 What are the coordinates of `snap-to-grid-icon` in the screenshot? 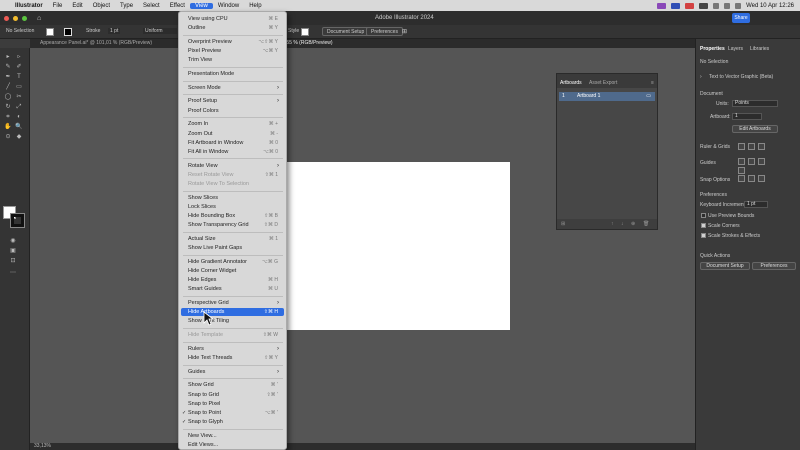 It's located at (751, 178).